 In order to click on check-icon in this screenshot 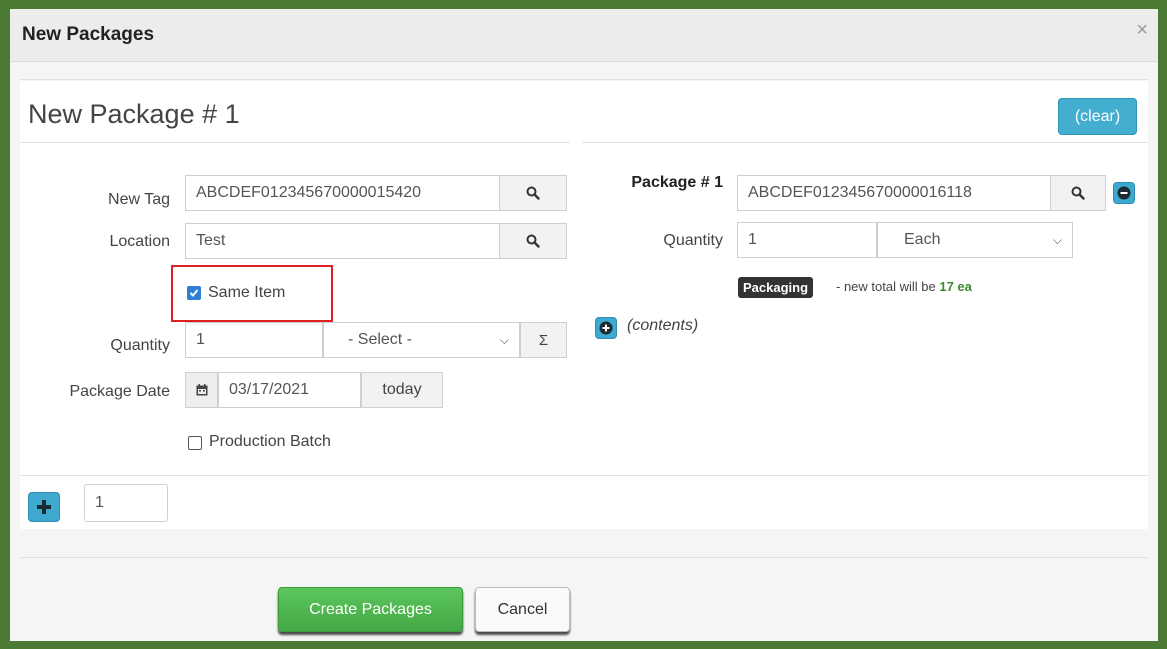, I will do `click(194, 293)`.